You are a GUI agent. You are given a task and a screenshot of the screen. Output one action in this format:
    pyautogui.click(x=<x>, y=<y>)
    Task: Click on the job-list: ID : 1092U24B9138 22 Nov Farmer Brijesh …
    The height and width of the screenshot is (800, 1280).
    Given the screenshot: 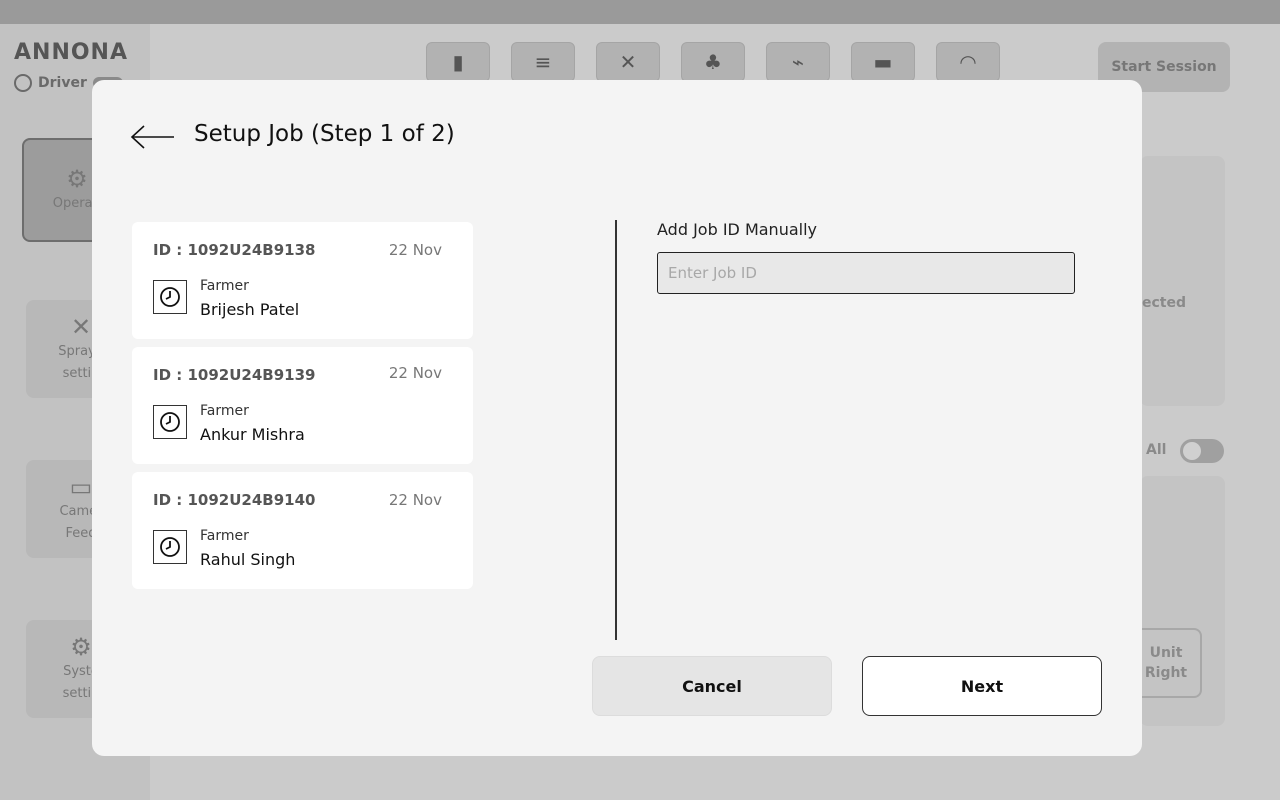 What is the action you would take?
    pyautogui.click(x=302, y=409)
    